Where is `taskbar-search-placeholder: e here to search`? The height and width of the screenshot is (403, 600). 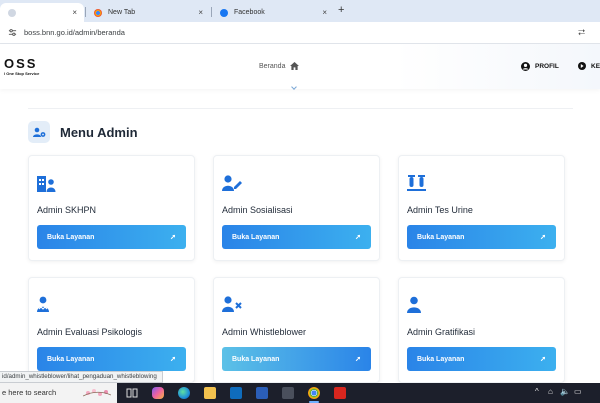
taskbar-search-placeholder: e here to search is located at coordinates (29, 392).